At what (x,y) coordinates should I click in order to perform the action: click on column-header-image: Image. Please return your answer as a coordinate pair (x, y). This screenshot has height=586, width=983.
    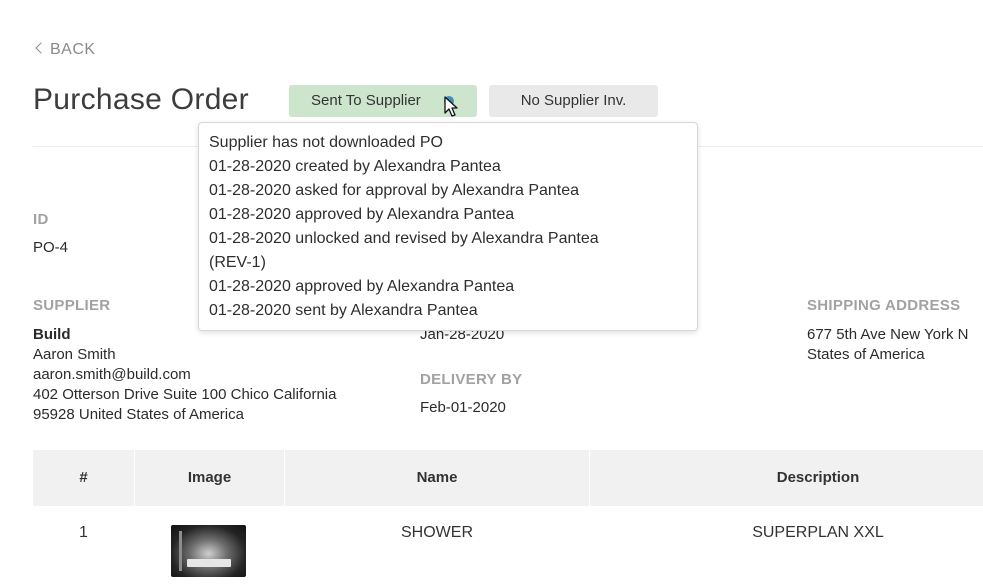
    Looking at the image, I should click on (209, 477).